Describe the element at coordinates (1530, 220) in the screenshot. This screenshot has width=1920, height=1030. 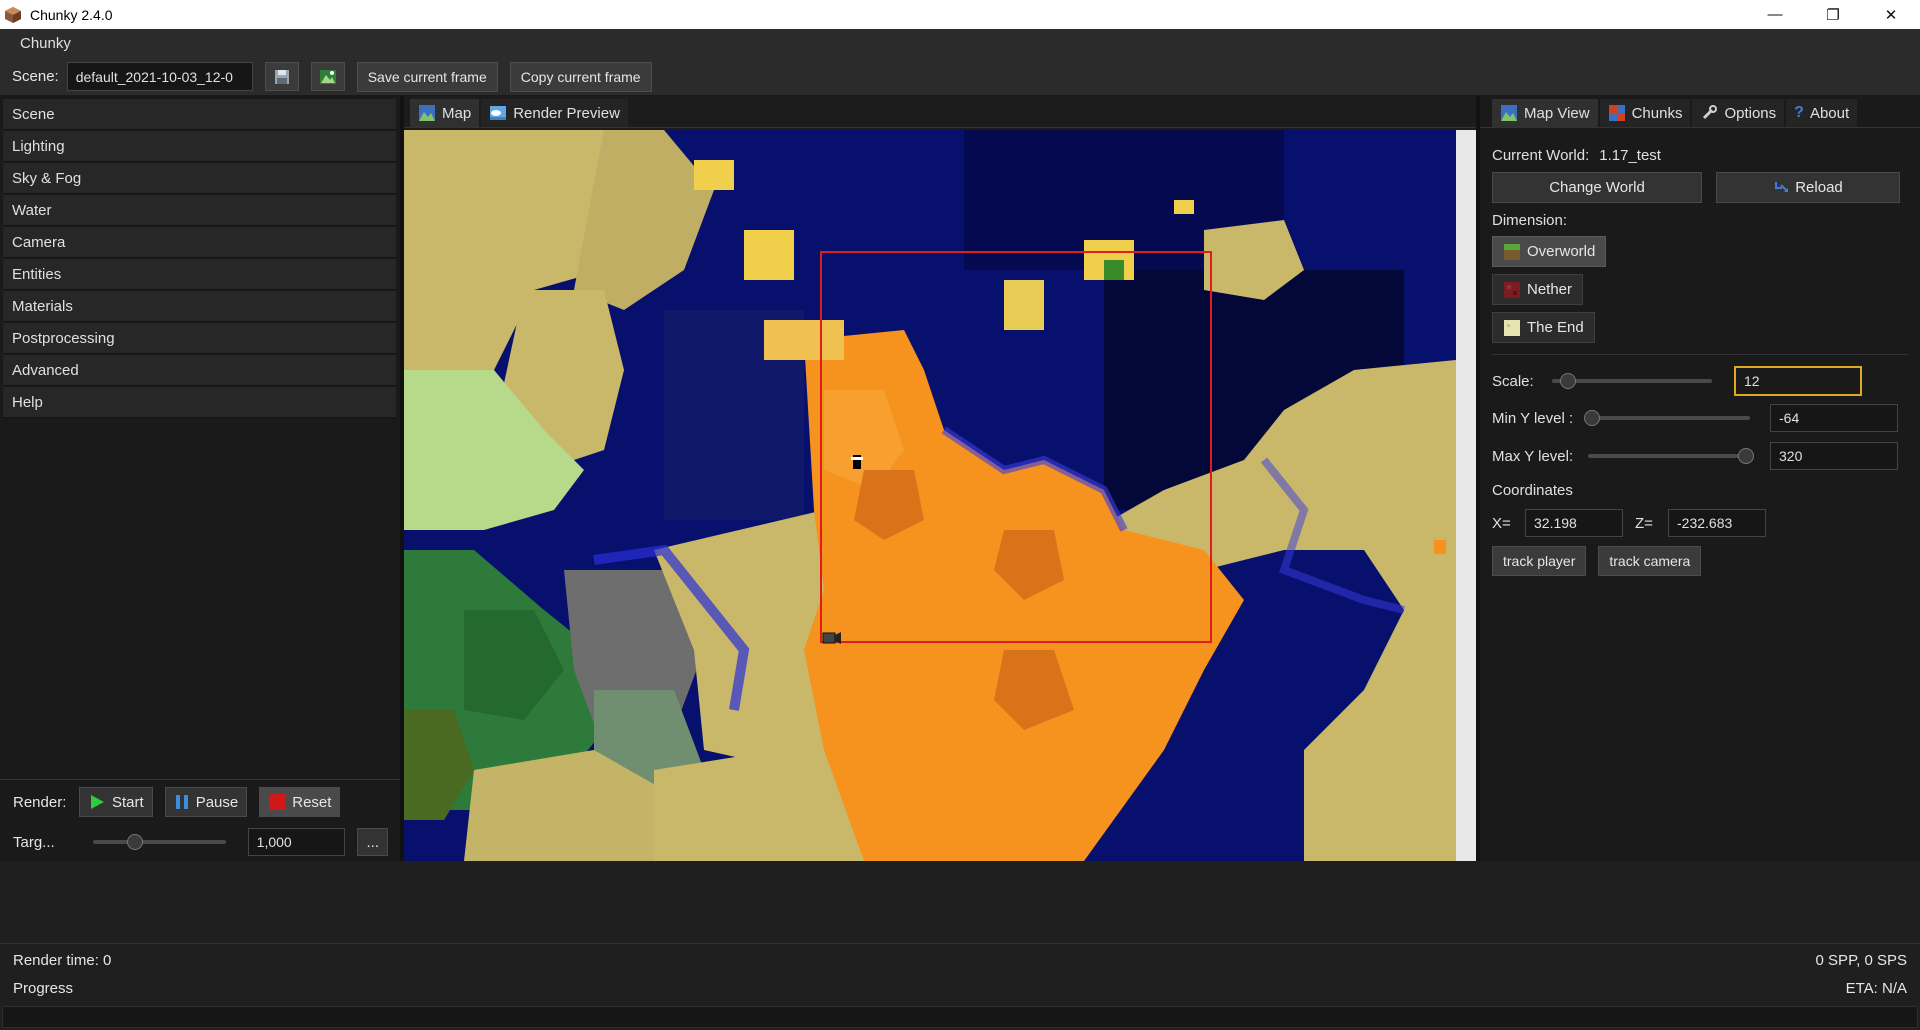
I see `dimension-label: Dimension:` at that location.